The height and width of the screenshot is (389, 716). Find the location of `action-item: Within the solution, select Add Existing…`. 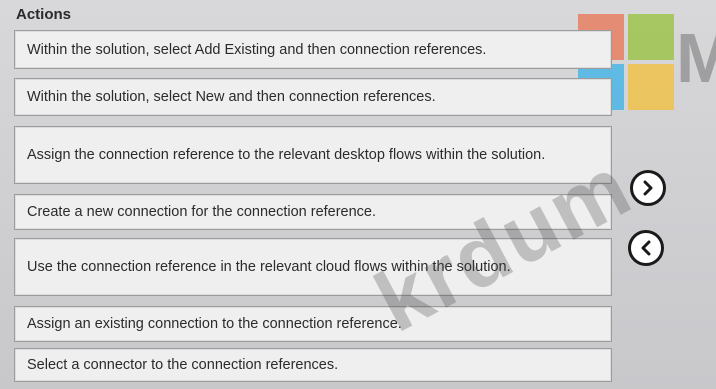

action-item: Within the solution, select Add Existing… is located at coordinates (313, 49).